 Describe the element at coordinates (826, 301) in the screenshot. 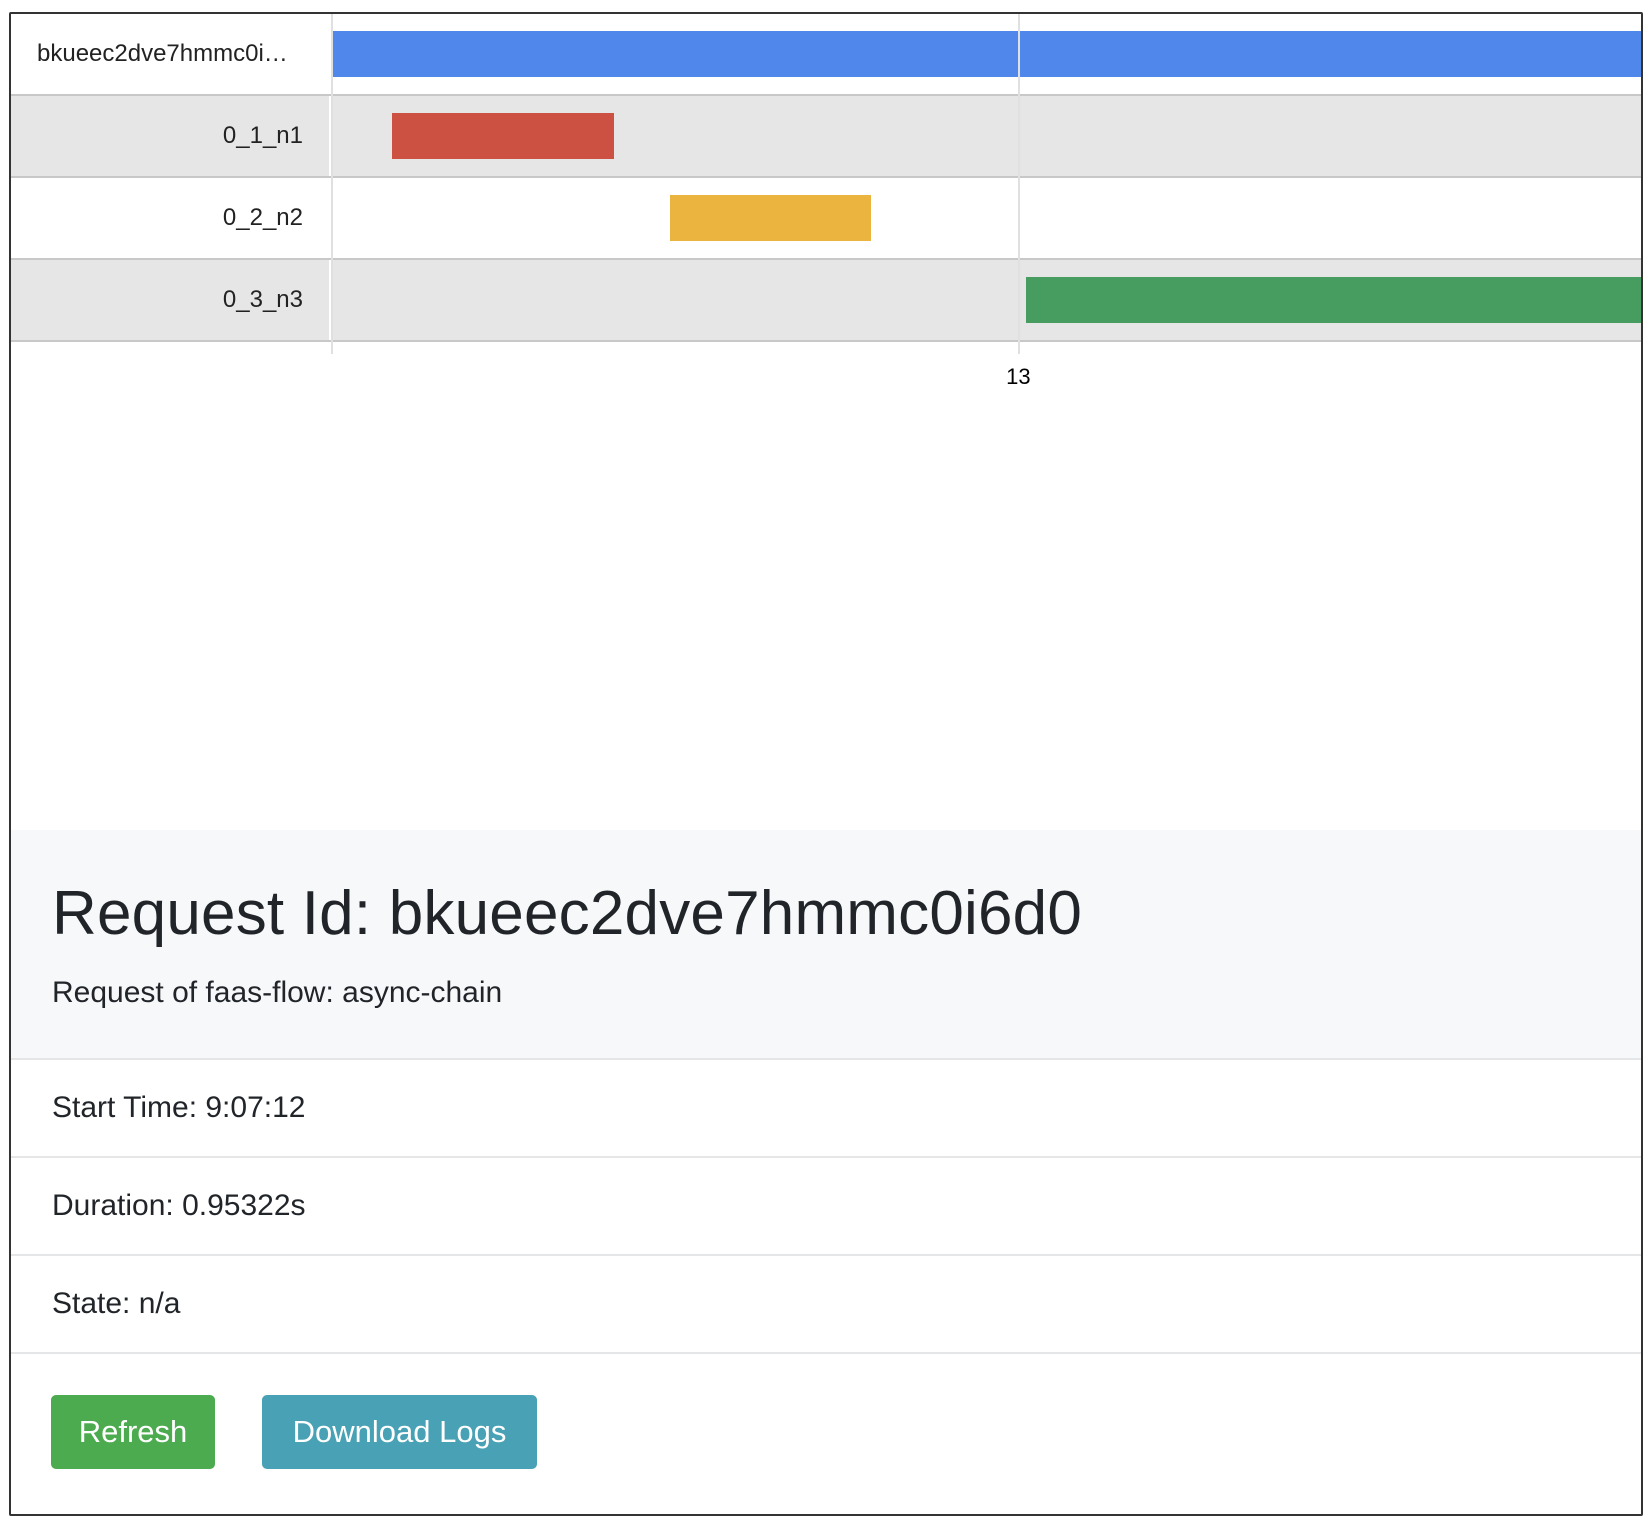

I see `timeline-row: 0_3_n3` at that location.